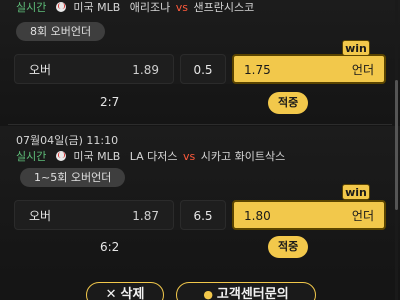 Image resolution: width=400 pixels, height=300 pixels. Describe the element at coordinates (243, 156) in the screenshot. I see `away-team: 시카고 화이트삭스` at that location.